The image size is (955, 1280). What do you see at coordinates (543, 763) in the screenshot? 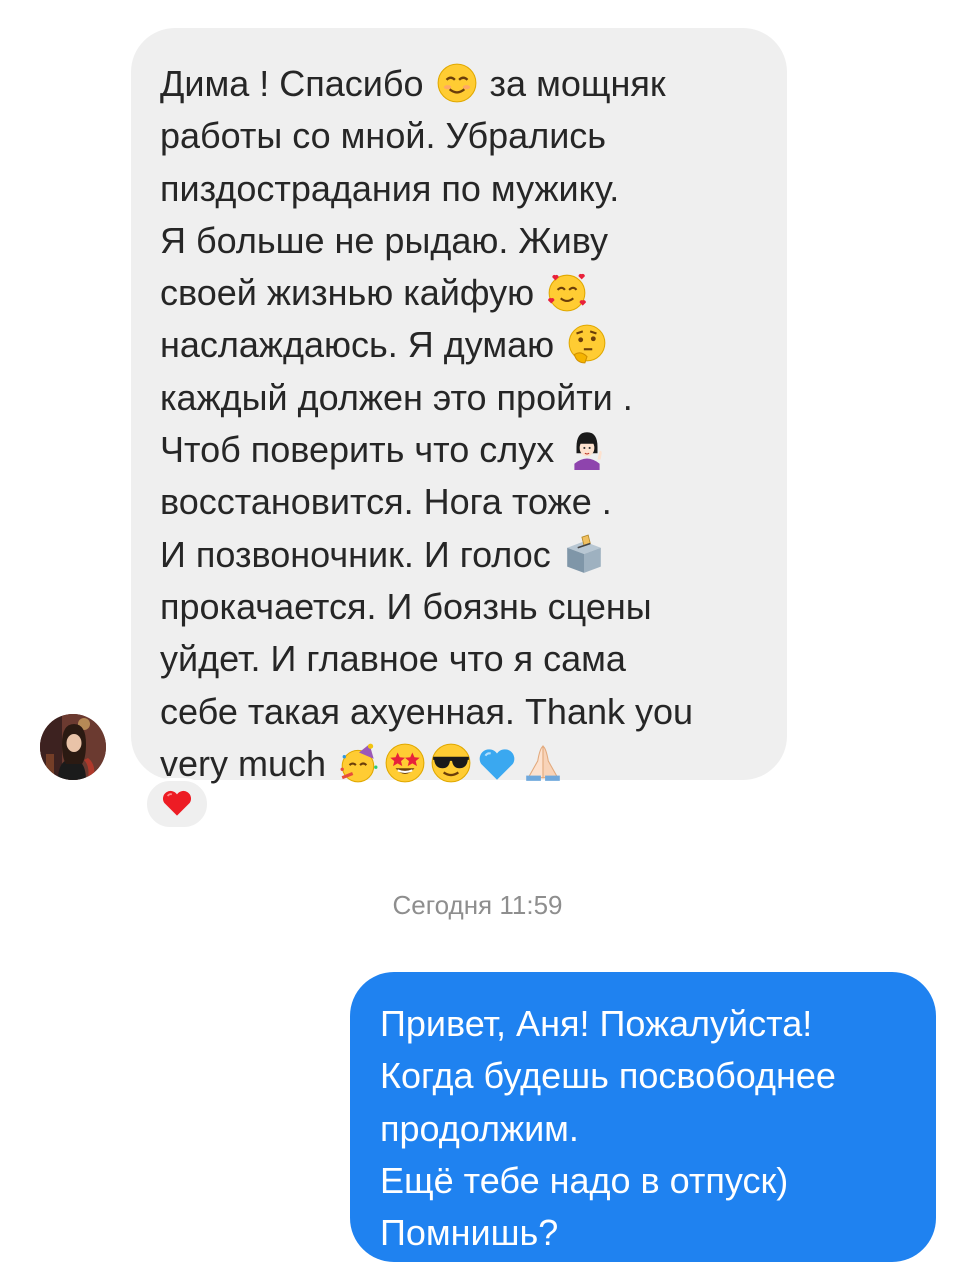
I see `folded-hands-icon` at bounding box center [543, 763].